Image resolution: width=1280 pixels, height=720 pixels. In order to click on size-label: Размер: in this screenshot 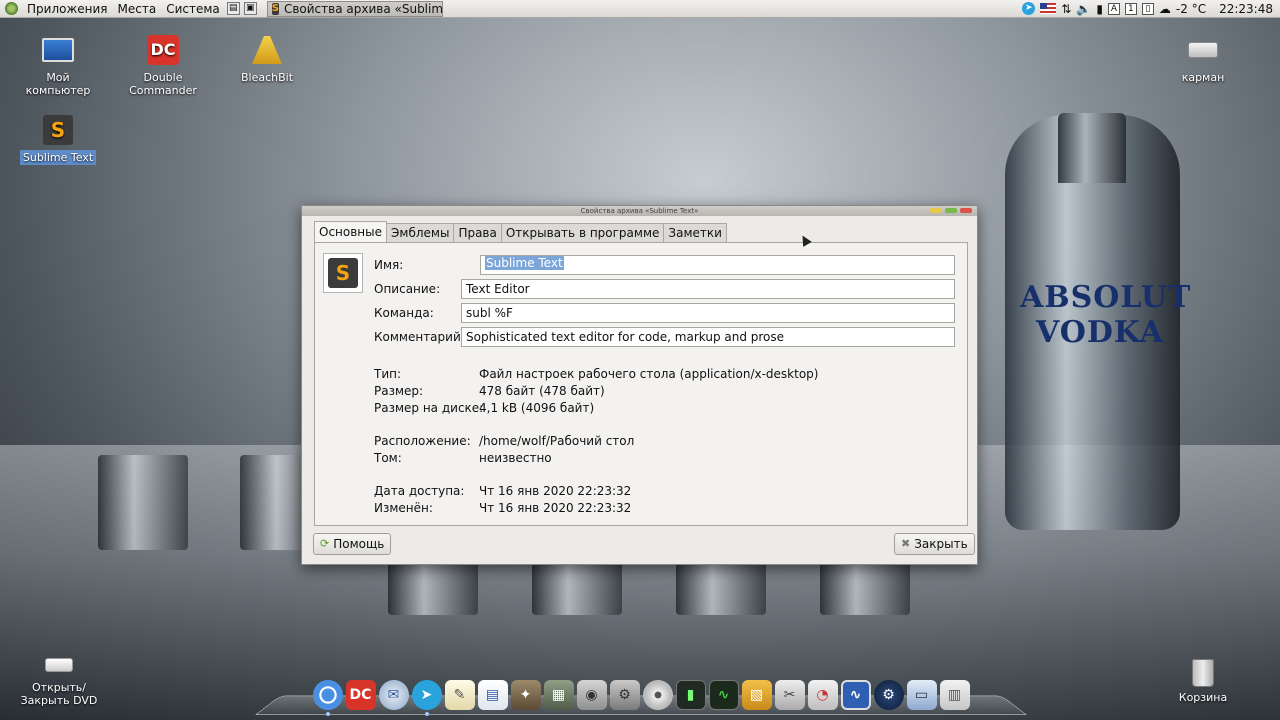, I will do `click(399, 391)`.